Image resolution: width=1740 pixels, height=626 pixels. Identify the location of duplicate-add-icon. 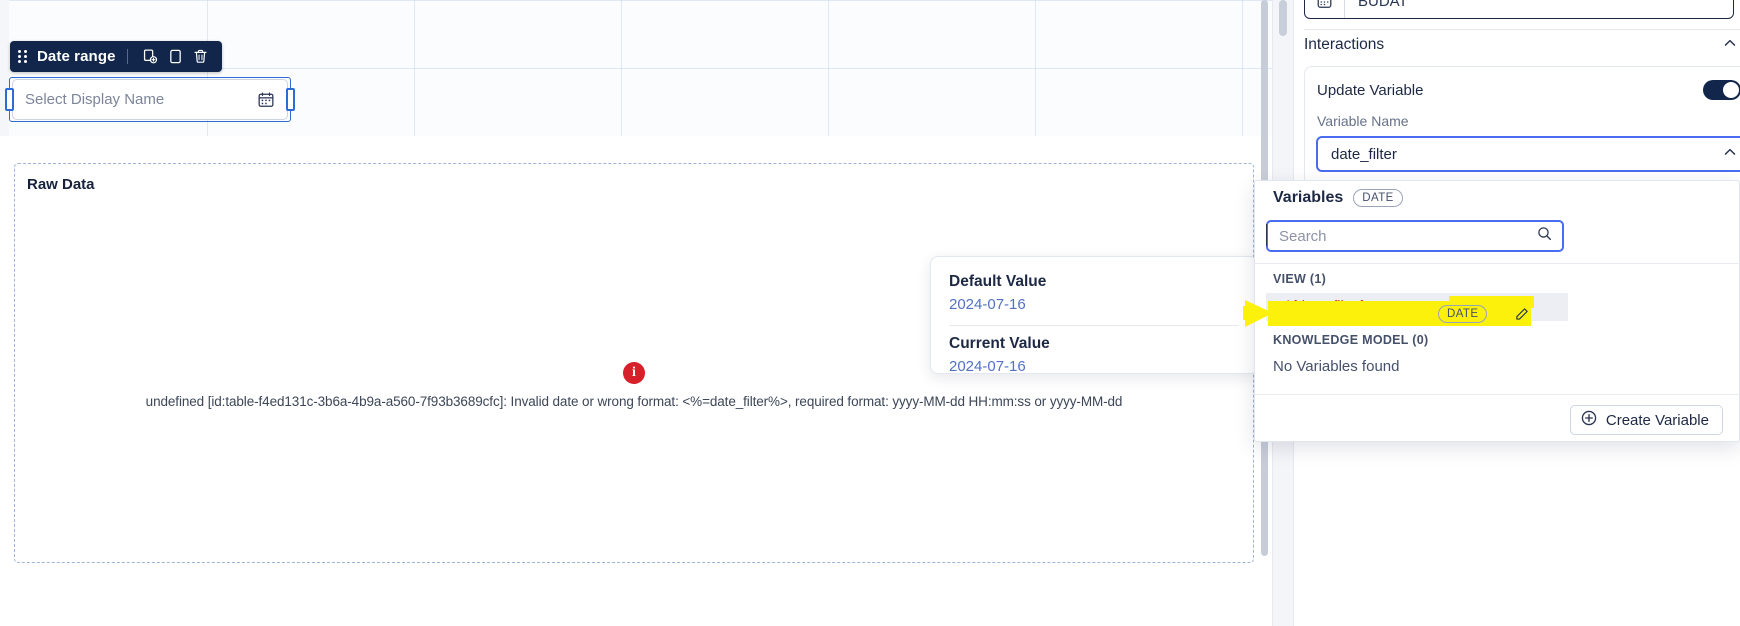
(150, 56).